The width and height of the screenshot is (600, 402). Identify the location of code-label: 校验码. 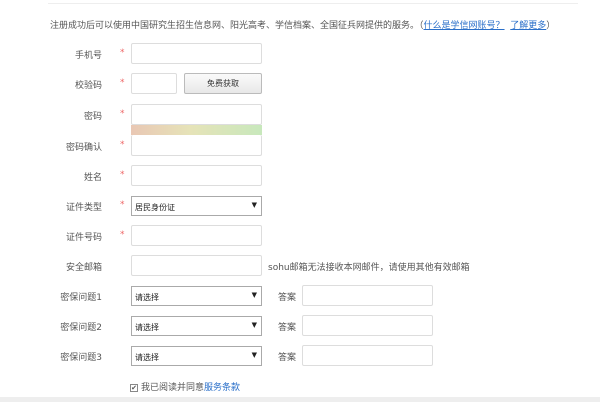
(88, 86).